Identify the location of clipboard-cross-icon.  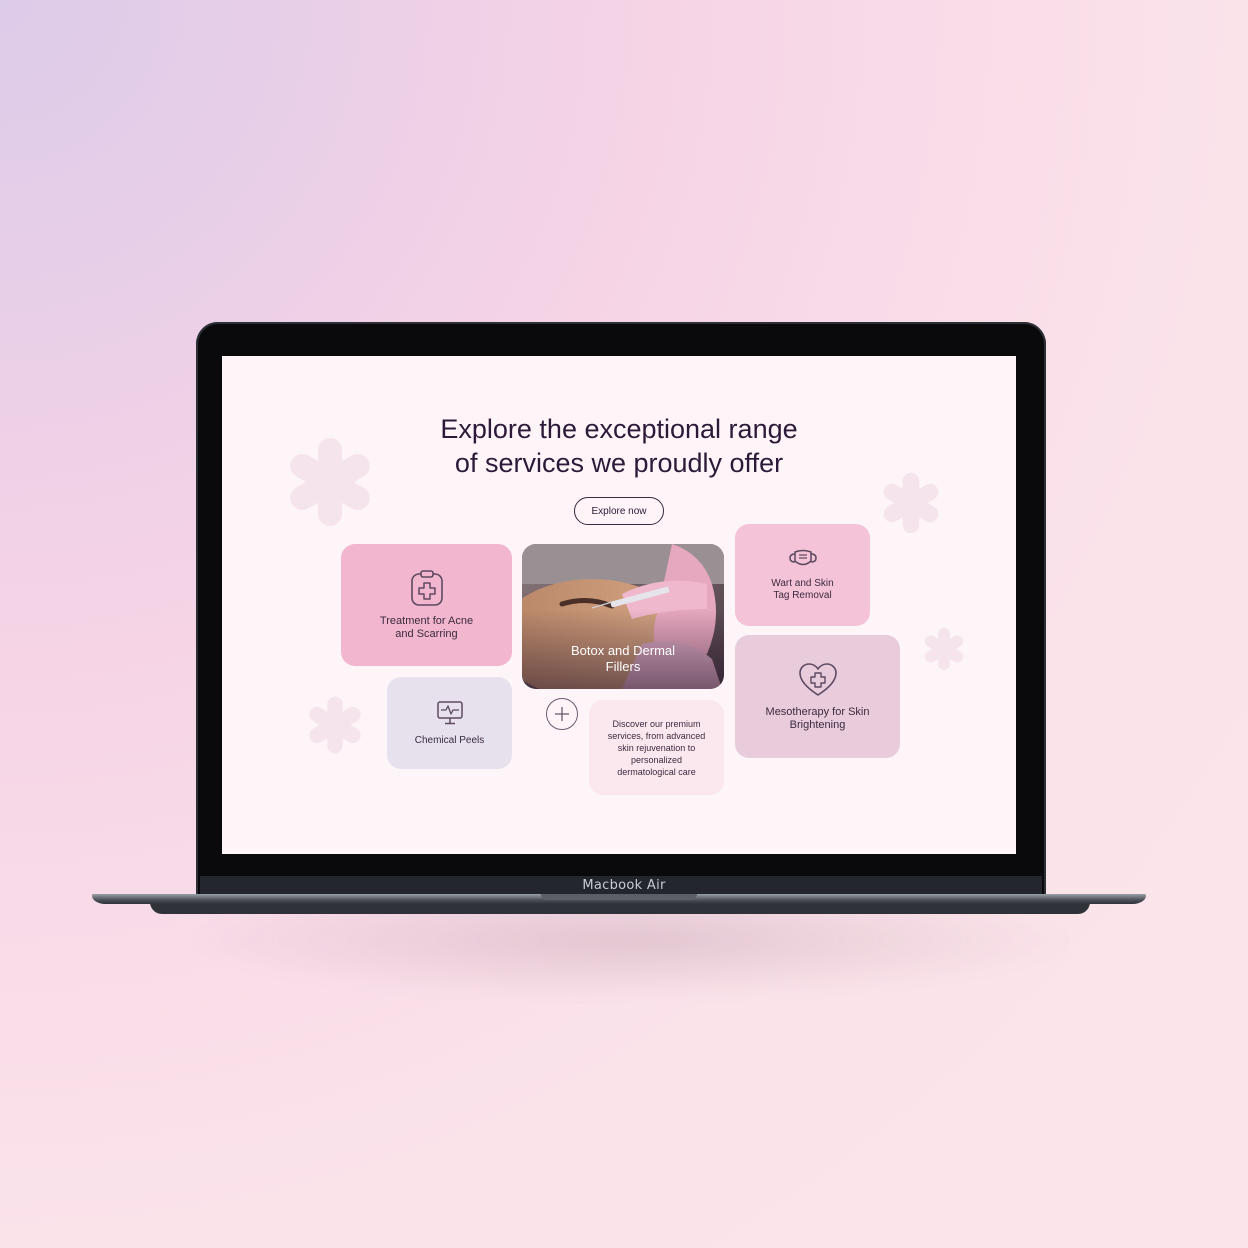
(426, 588).